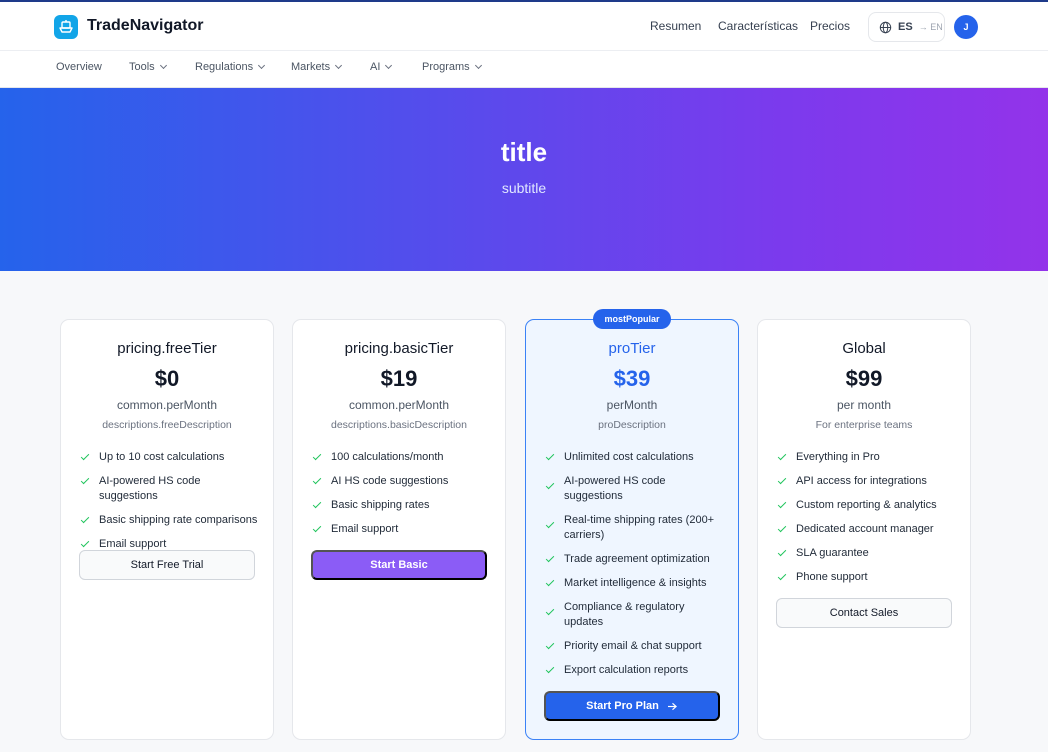  Describe the element at coordinates (832, 553) in the screenshot. I see `feature-text: SLA guarantee` at that location.